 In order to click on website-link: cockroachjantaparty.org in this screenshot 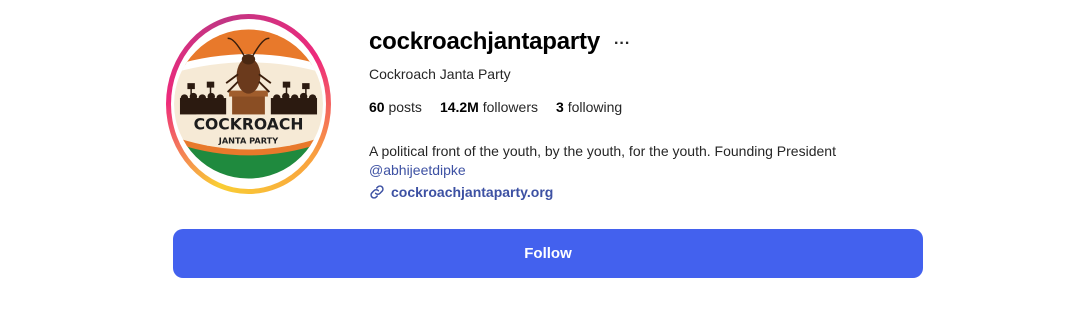, I will do `click(461, 192)`.